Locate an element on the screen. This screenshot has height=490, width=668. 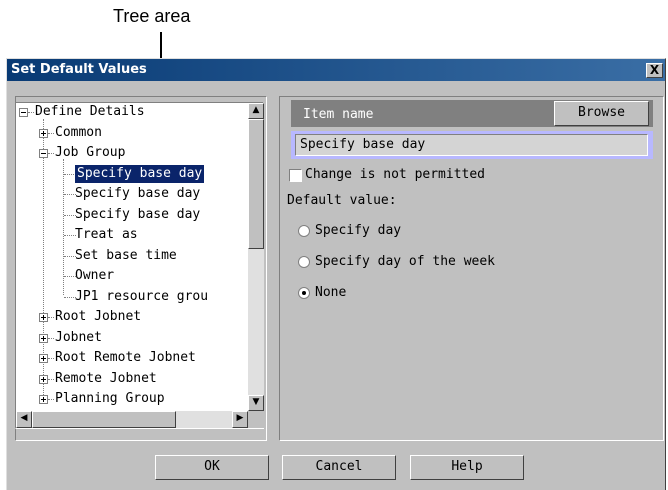
radio-none is located at coordinates (304, 293).